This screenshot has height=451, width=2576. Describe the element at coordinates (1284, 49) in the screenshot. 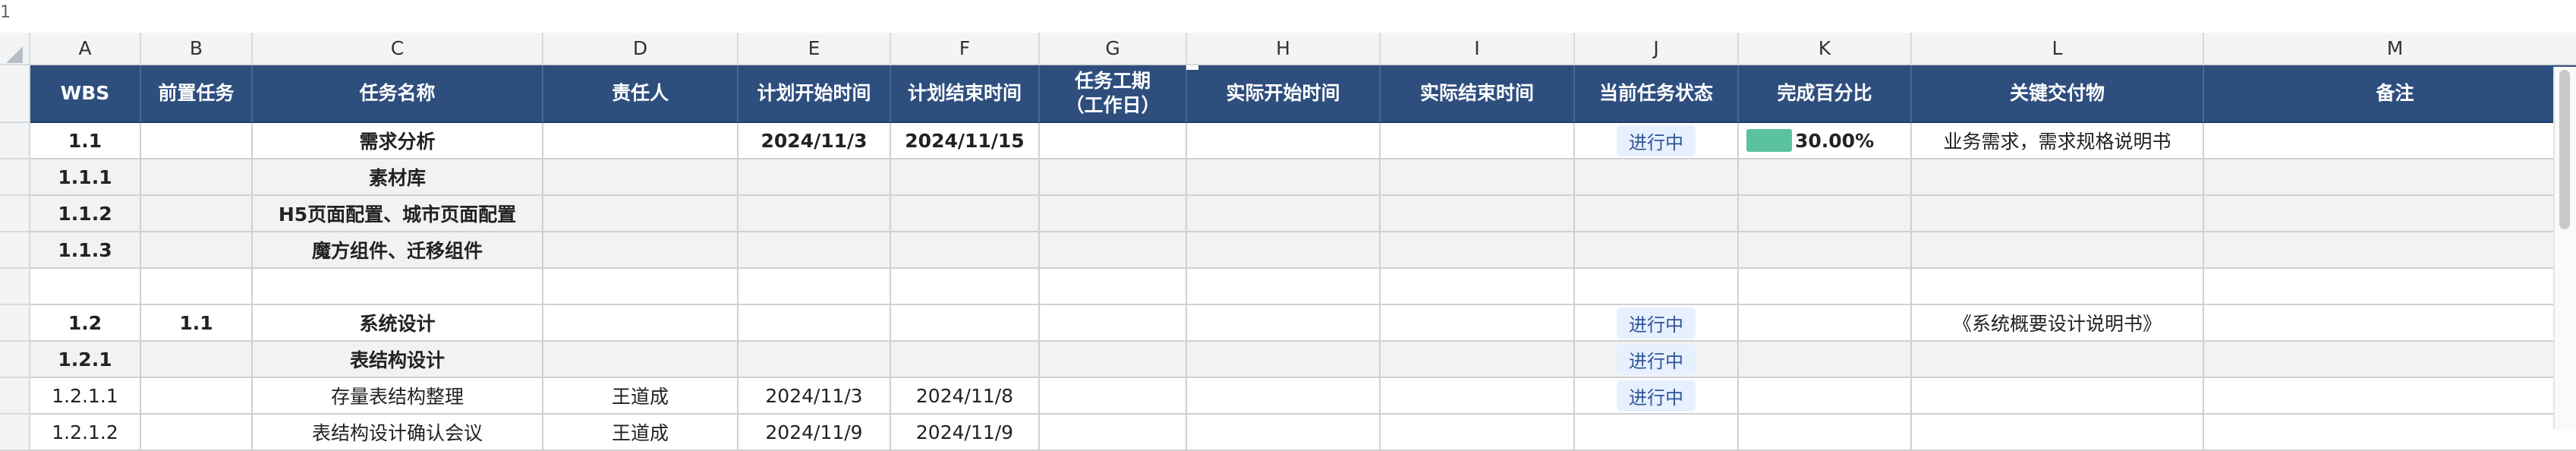

I see `column-header-h: H` at that location.